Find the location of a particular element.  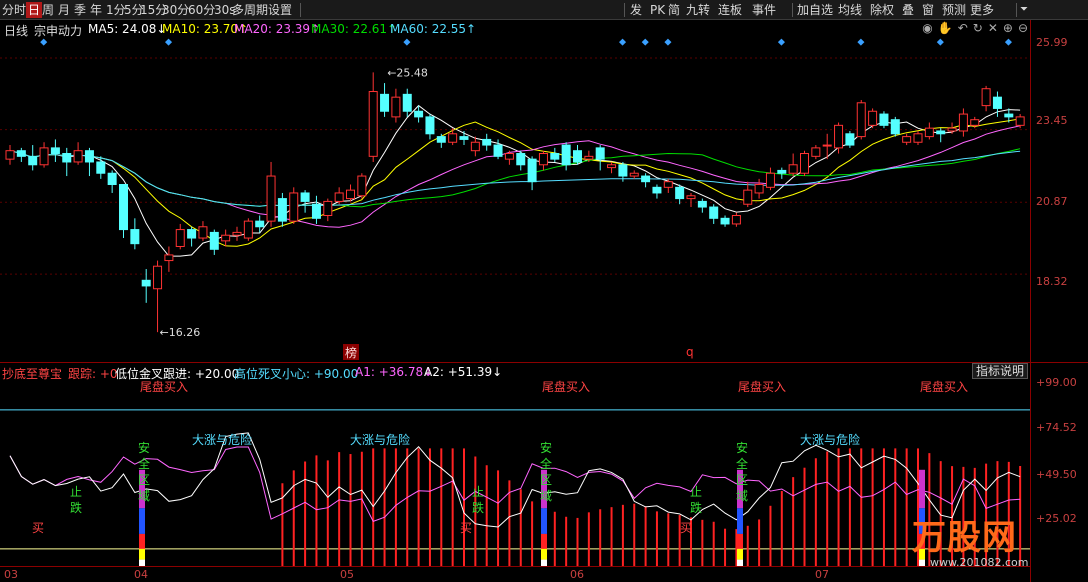

toolbar-item-9: 30分 is located at coordinates (175, 10).